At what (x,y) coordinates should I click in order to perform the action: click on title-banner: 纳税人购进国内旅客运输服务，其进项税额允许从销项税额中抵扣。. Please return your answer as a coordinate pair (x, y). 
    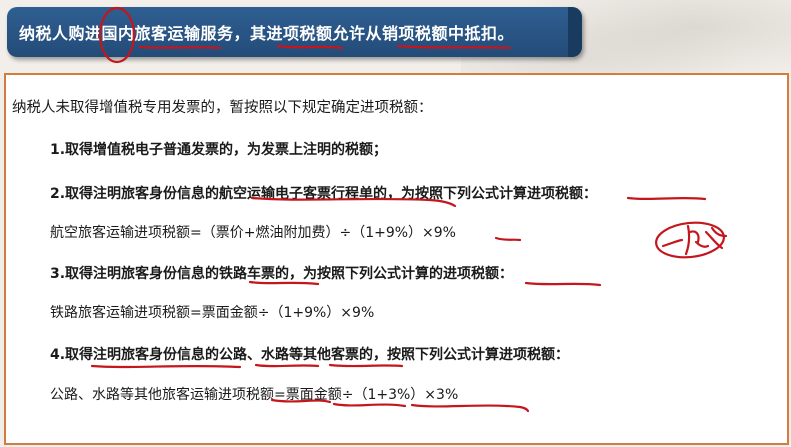
    Looking at the image, I should click on (294, 32).